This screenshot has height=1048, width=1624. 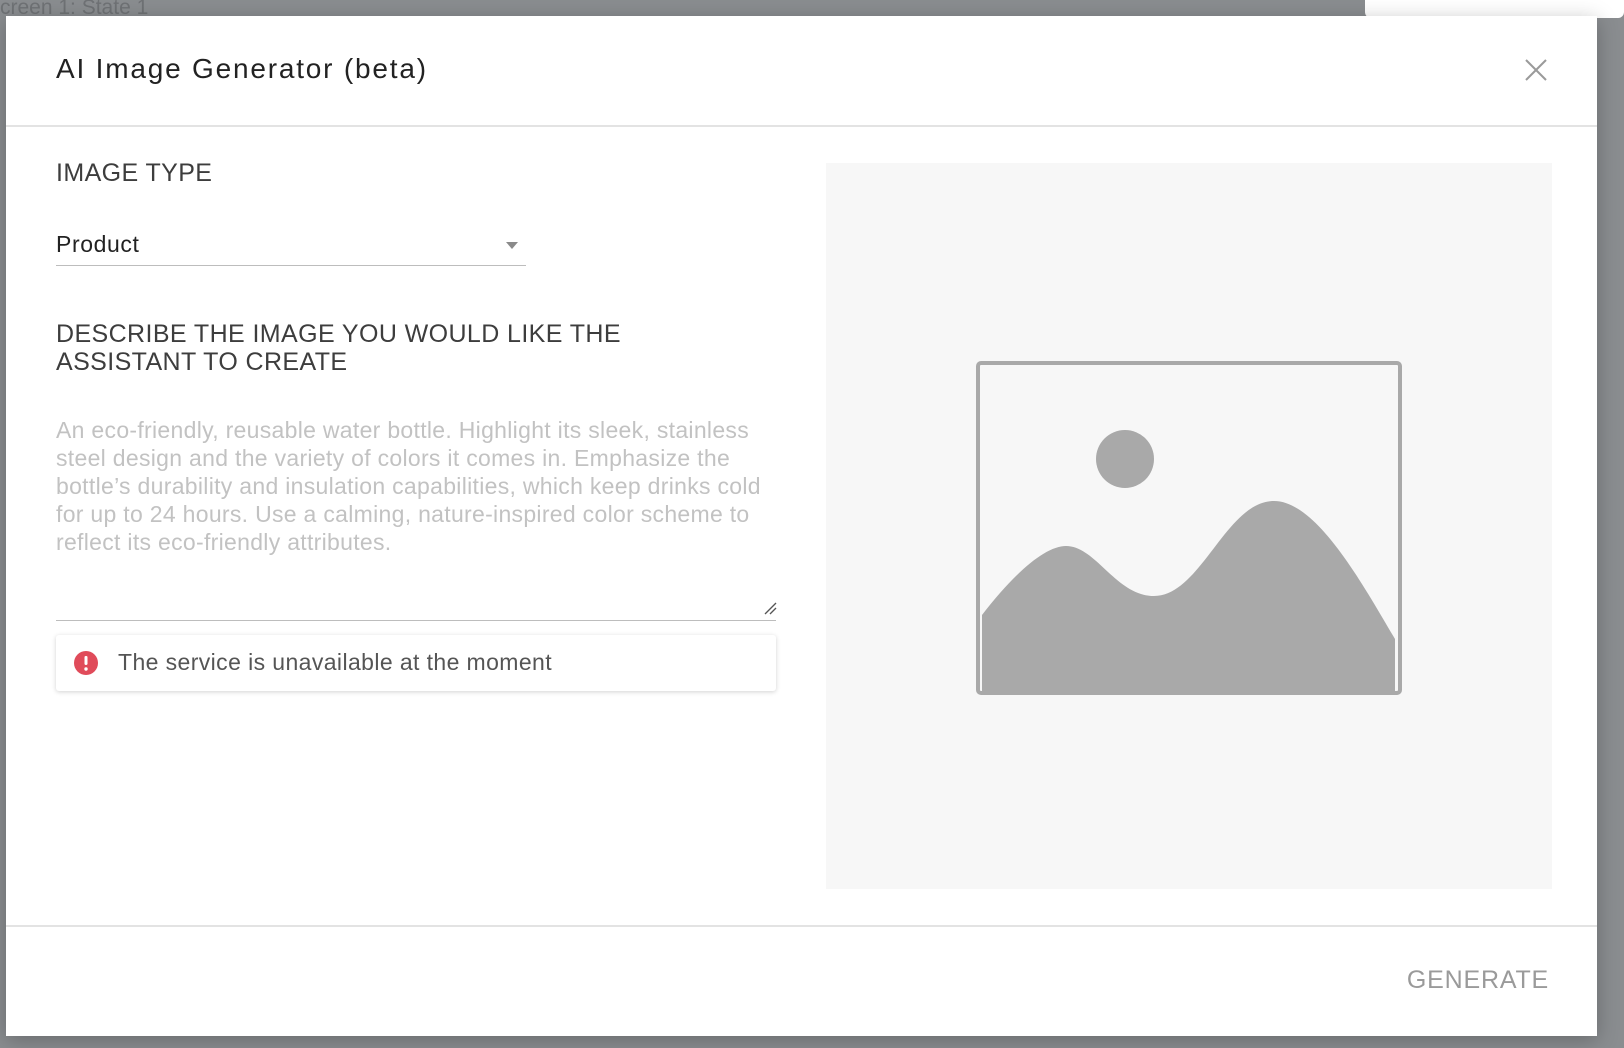 What do you see at coordinates (416, 518) in the screenshot?
I see `description-textarea` at bounding box center [416, 518].